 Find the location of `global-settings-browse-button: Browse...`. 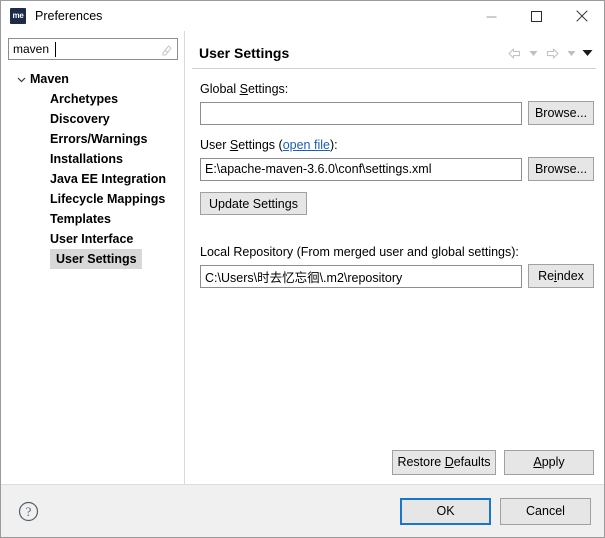

global-settings-browse-button: Browse... is located at coordinates (561, 113).